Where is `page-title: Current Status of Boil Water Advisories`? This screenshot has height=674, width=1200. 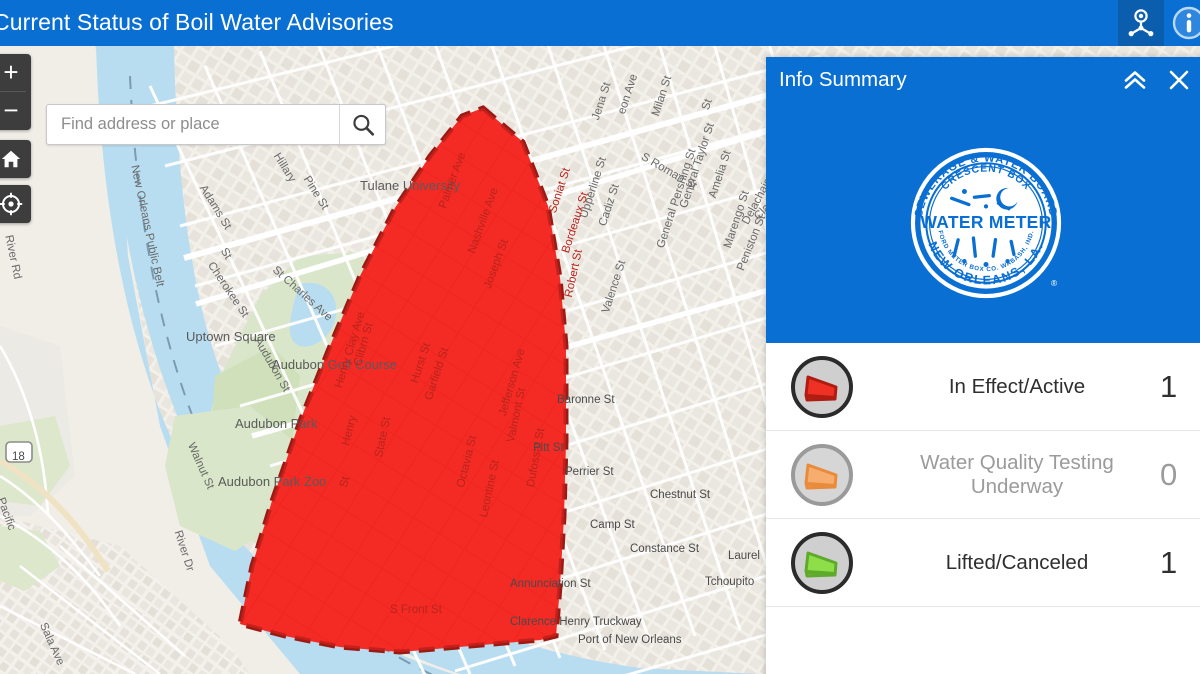
page-title: Current Status of Boil Water Advisories is located at coordinates (197, 22).